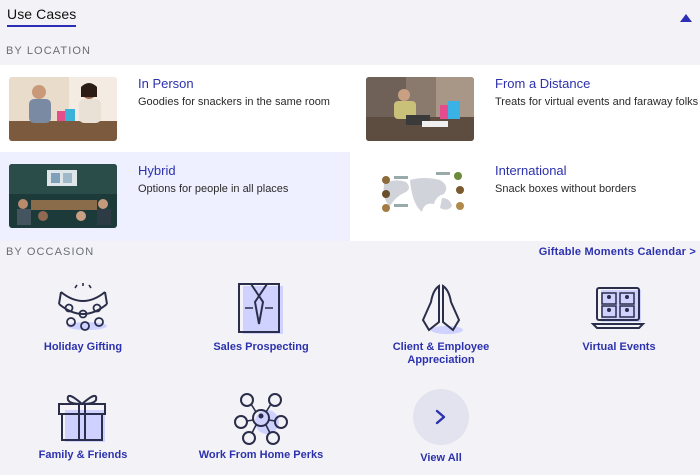 This screenshot has height=475, width=700. I want to click on string-lights-icon, so click(83, 307).